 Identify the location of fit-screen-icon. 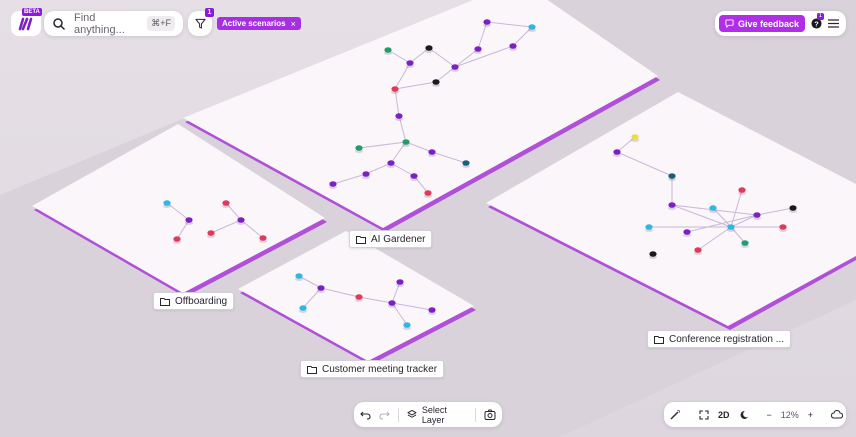
(704, 414).